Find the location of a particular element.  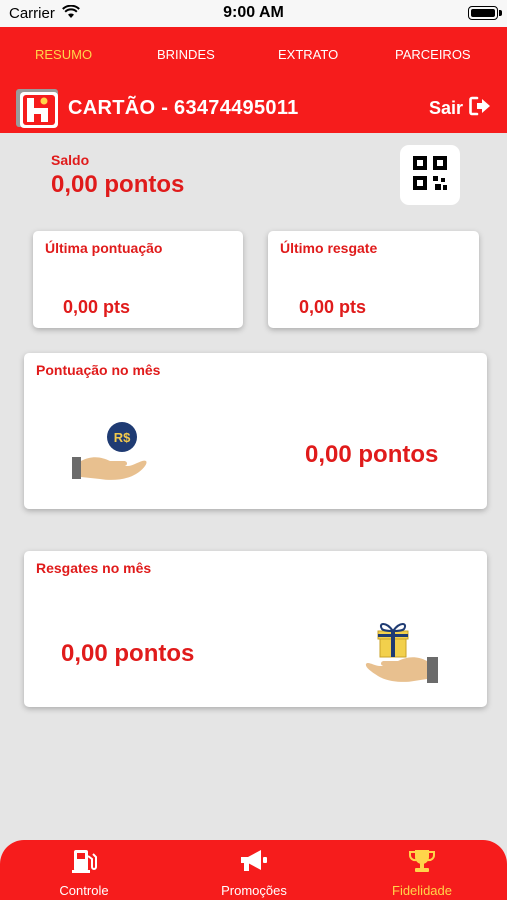

nav-fidelidade-label: Fidelidade is located at coordinates (422, 890).